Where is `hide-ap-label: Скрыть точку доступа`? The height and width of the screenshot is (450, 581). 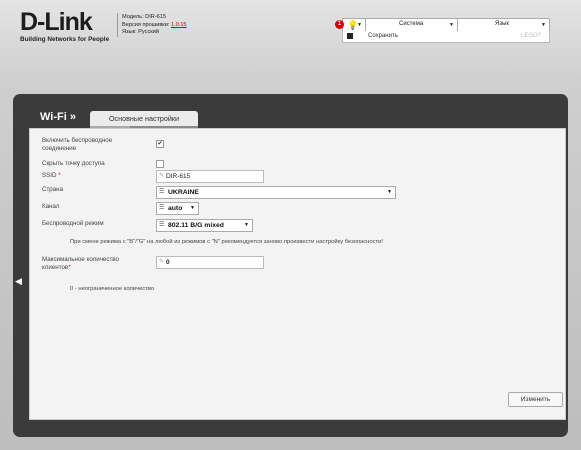
hide-ap-label: Скрыть точку доступа is located at coordinates (73, 163).